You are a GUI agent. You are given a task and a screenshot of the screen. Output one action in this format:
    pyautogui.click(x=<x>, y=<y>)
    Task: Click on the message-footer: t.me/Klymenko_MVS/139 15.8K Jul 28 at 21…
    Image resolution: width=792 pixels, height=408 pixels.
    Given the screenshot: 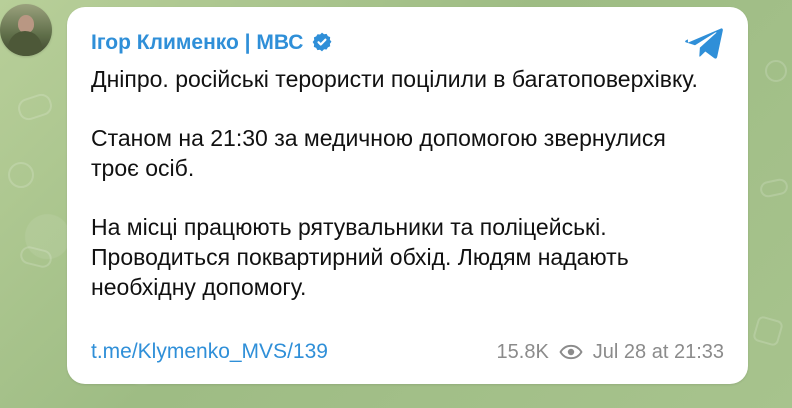 What is the action you would take?
    pyautogui.click(x=407, y=352)
    